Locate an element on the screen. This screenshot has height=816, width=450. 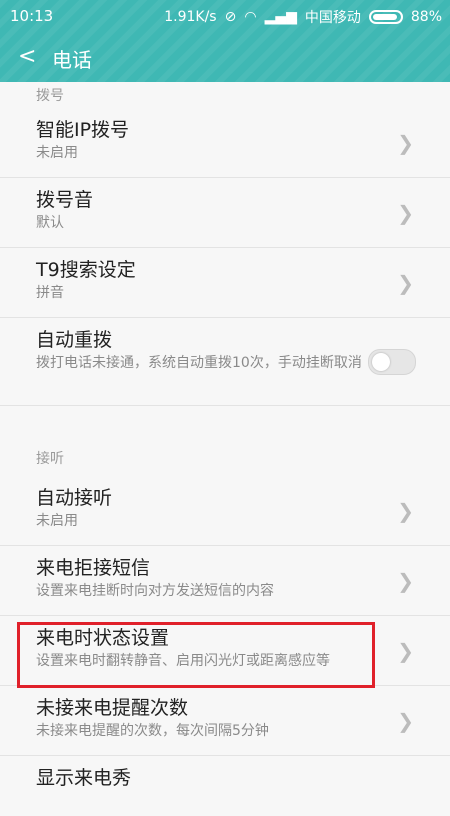
network-speed: 1.91K/s is located at coordinates (190, 17).